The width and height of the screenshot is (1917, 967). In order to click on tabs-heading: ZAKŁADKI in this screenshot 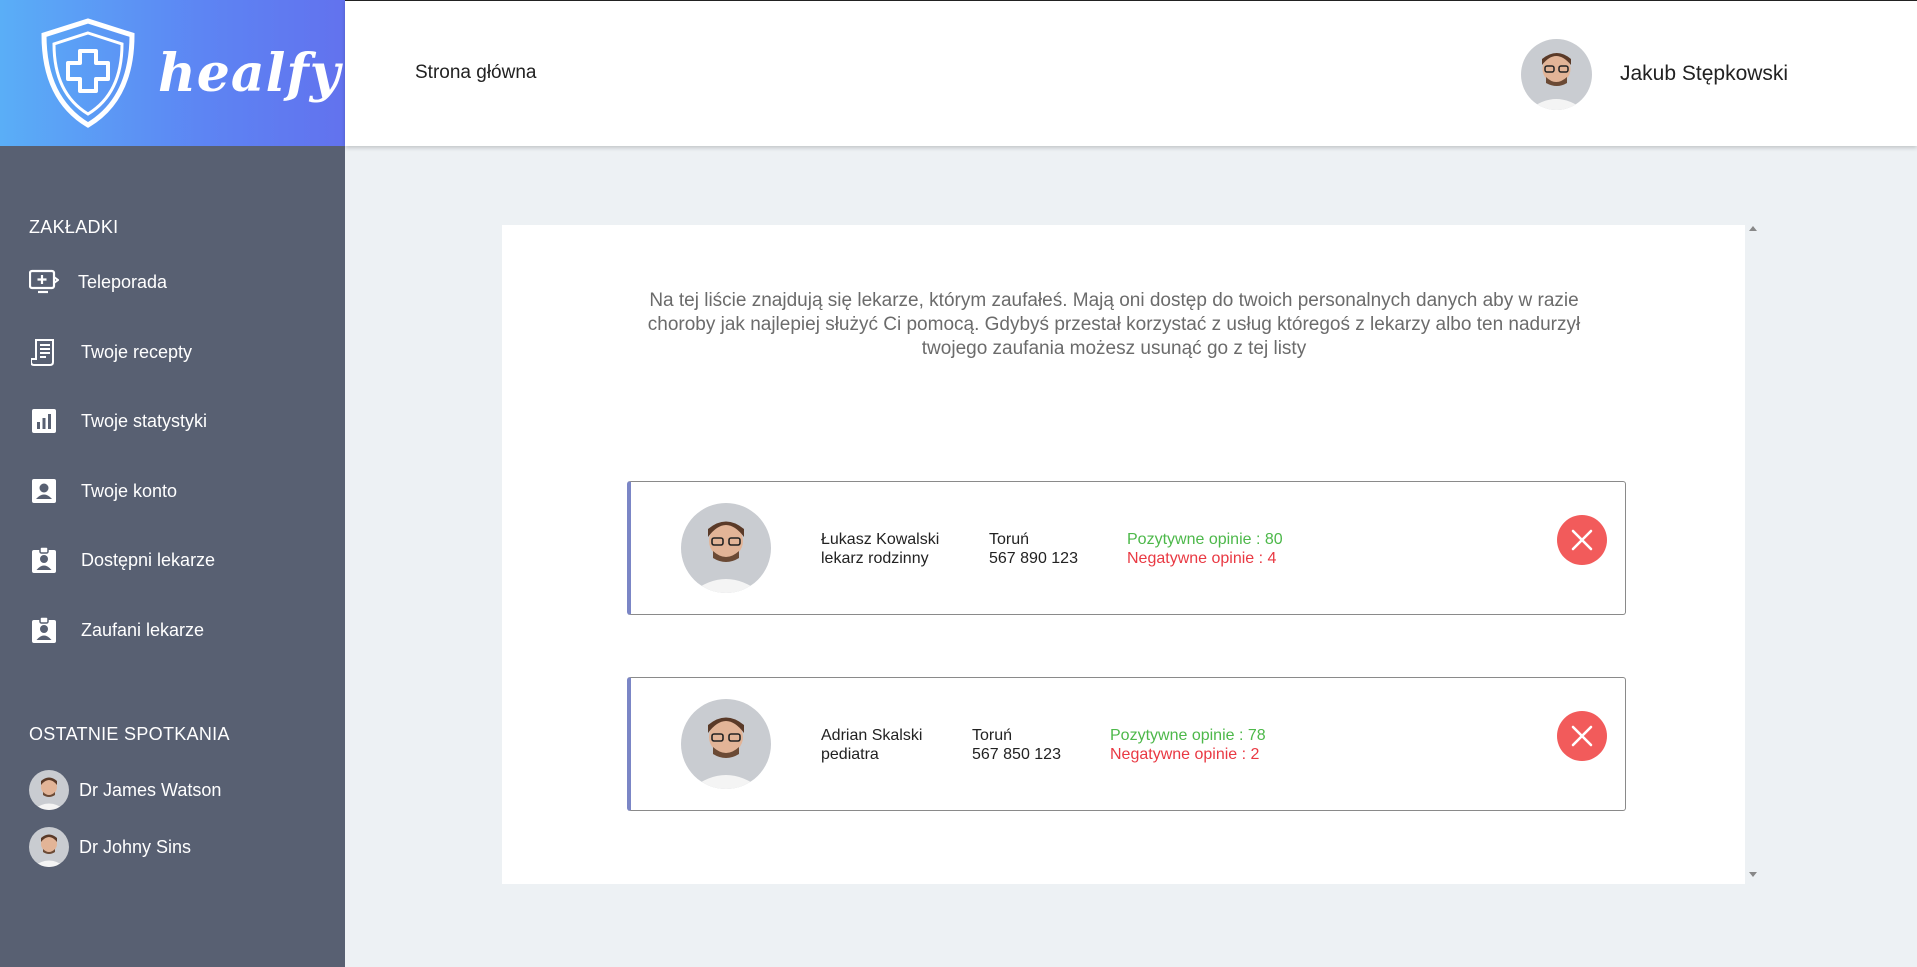, I will do `click(74, 227)`.